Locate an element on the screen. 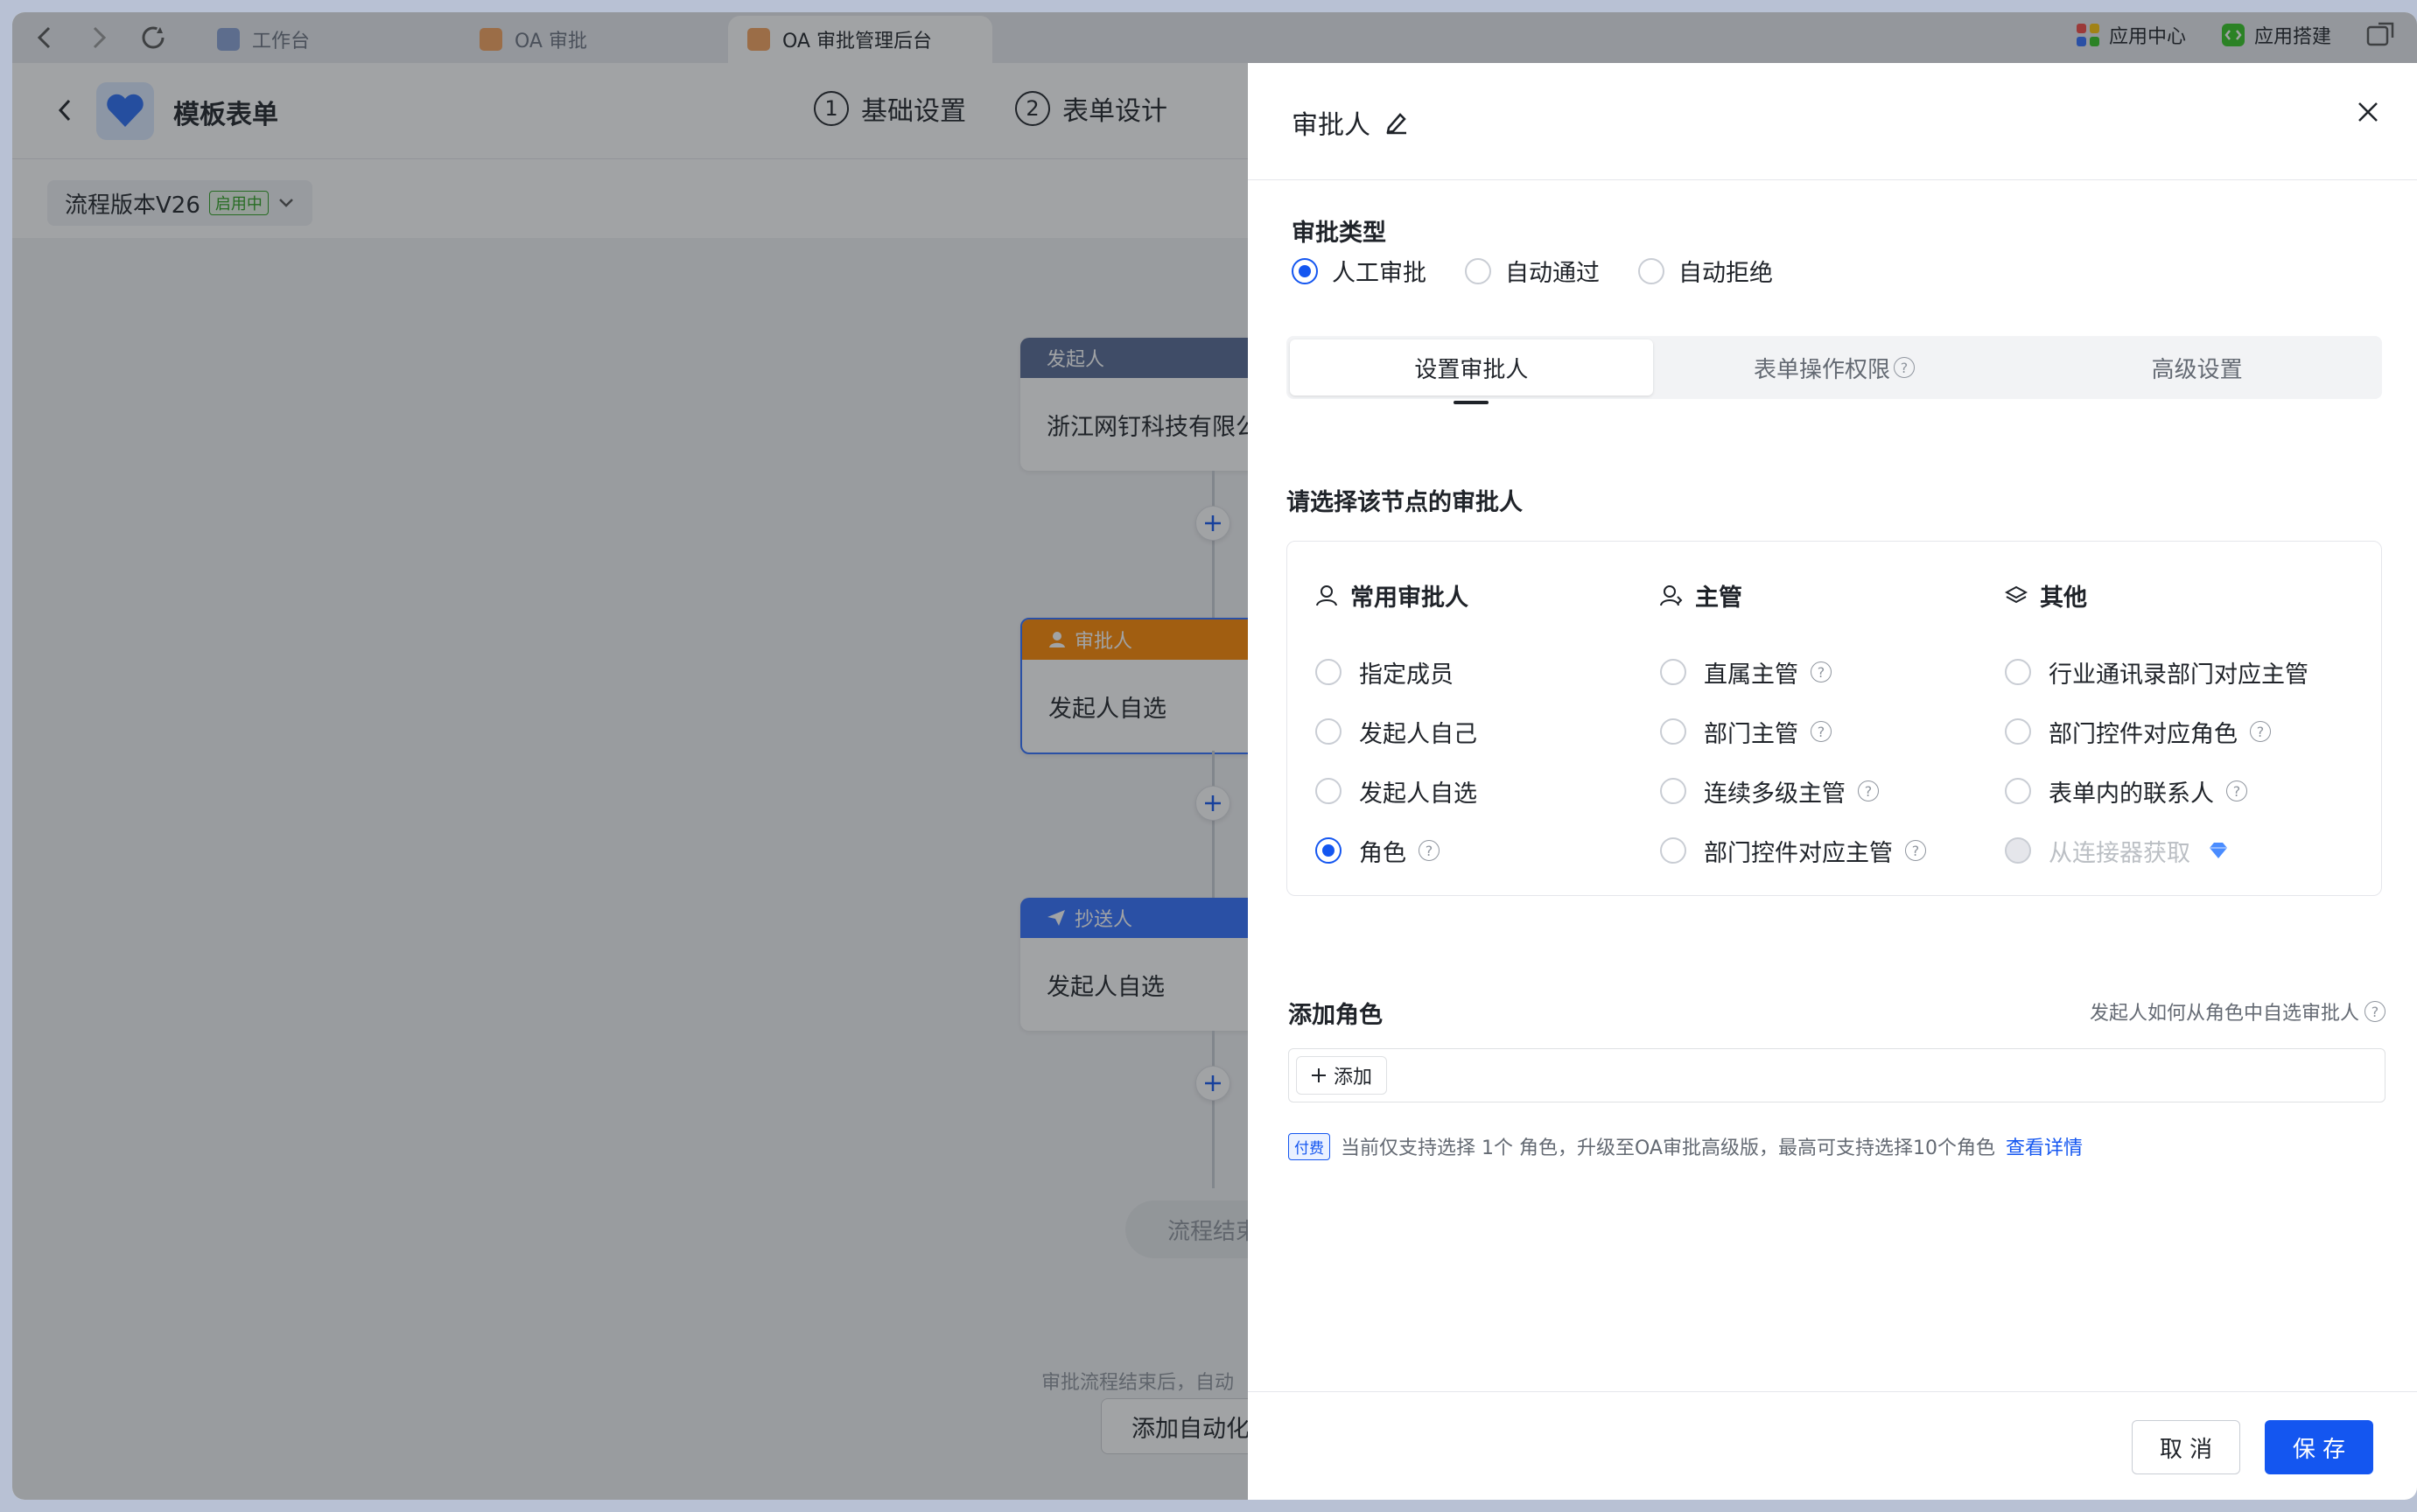 Image resolution: width=2417 pixels, height=1512 pixels. tab-set-approver: 设置审批人 is located at coordinates (1471, 372).